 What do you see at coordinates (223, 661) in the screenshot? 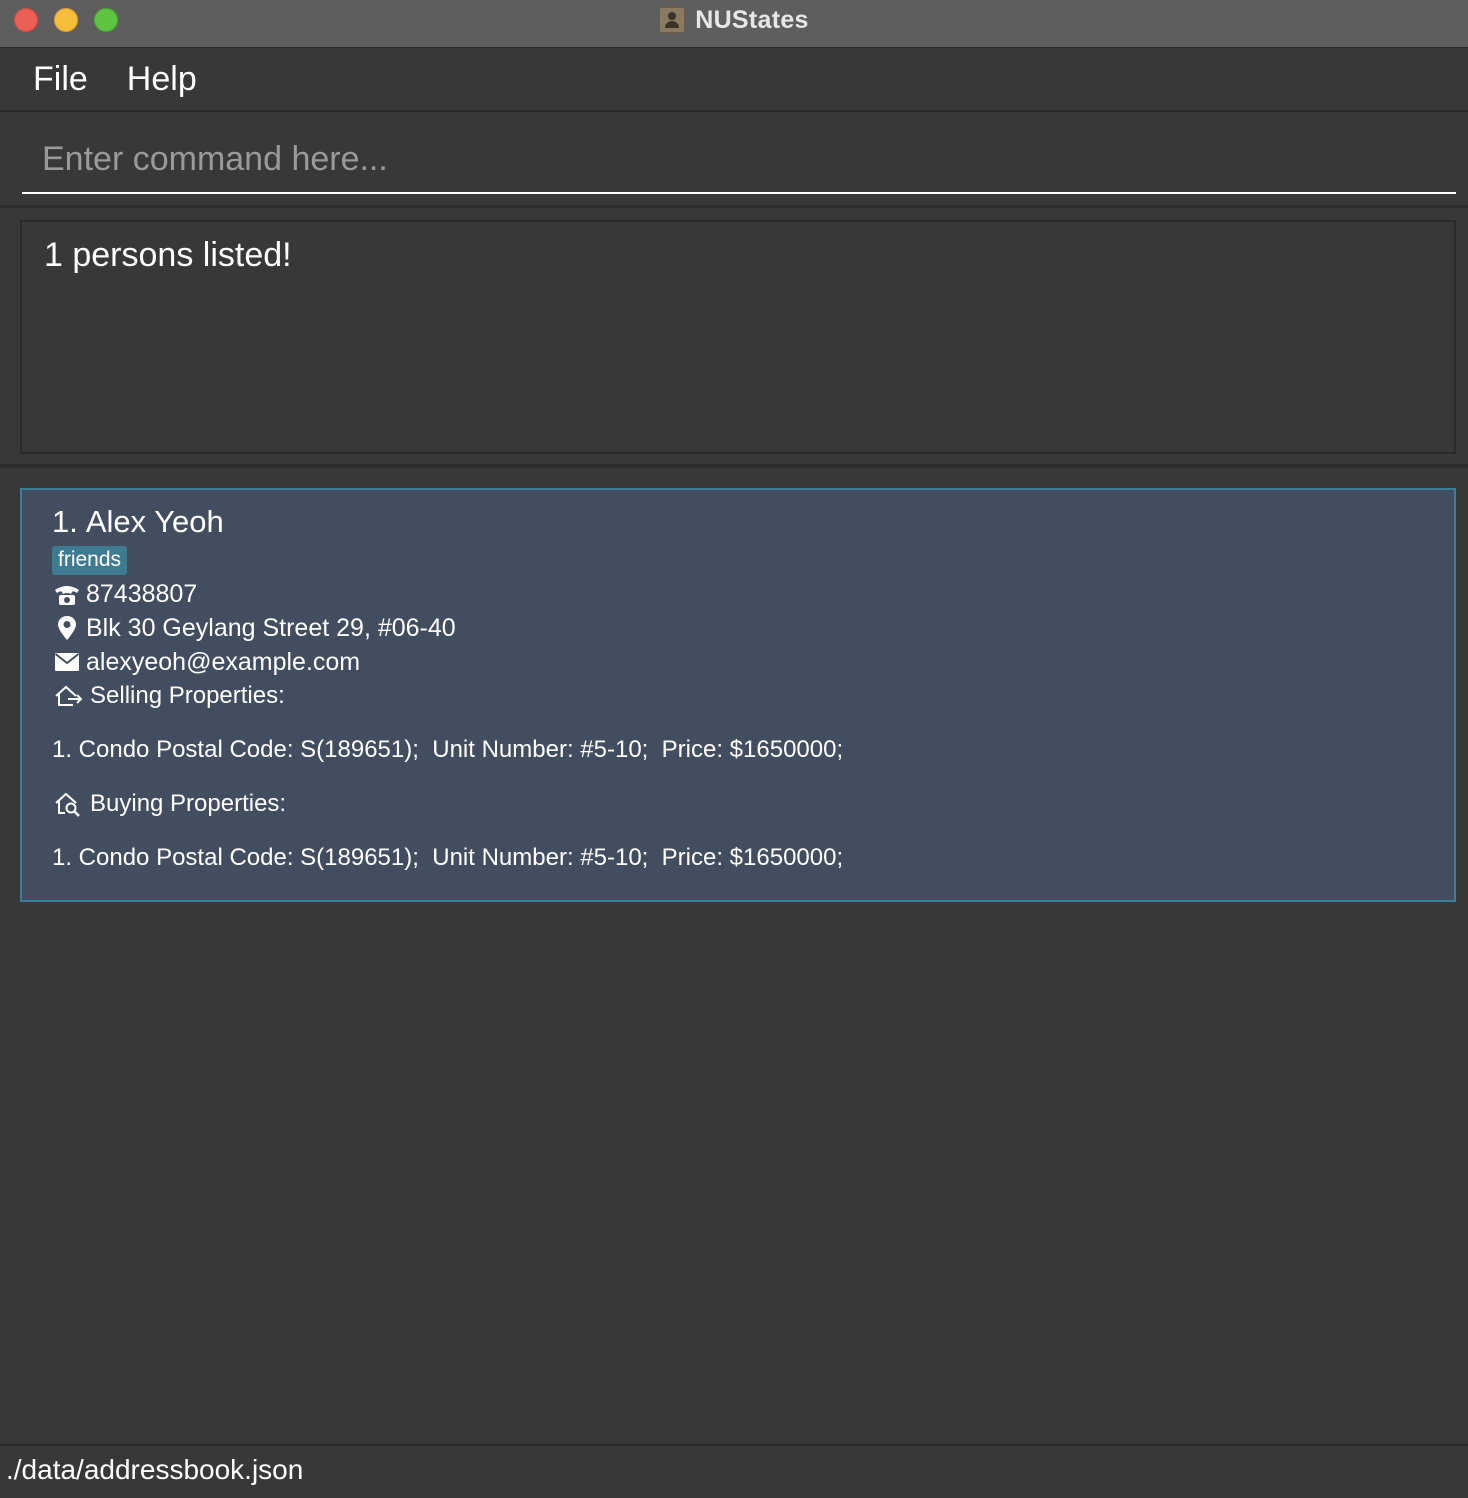
I see `email-text: alexyeoh@example.com` at bounding box center [223, 661].